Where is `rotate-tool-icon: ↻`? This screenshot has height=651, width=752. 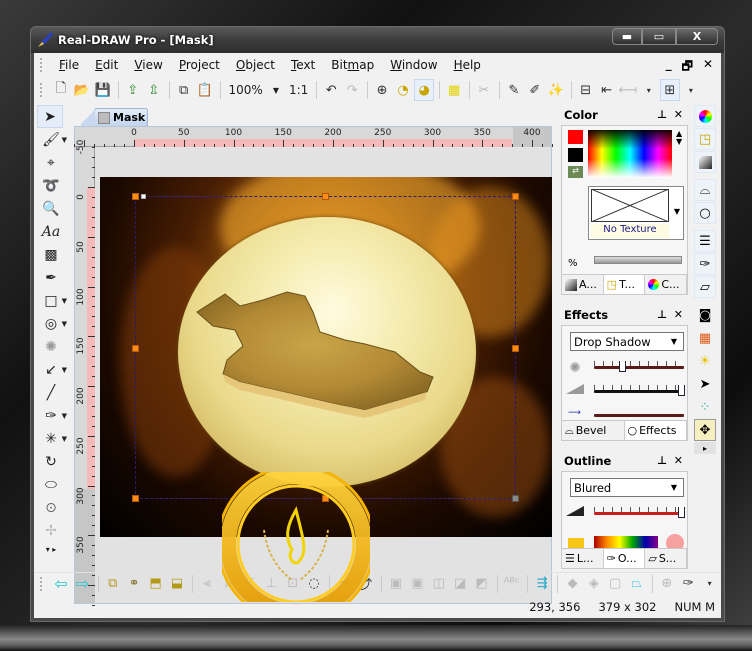 rotate-tool-icon: ↻ is located at coordinates (51, 461).